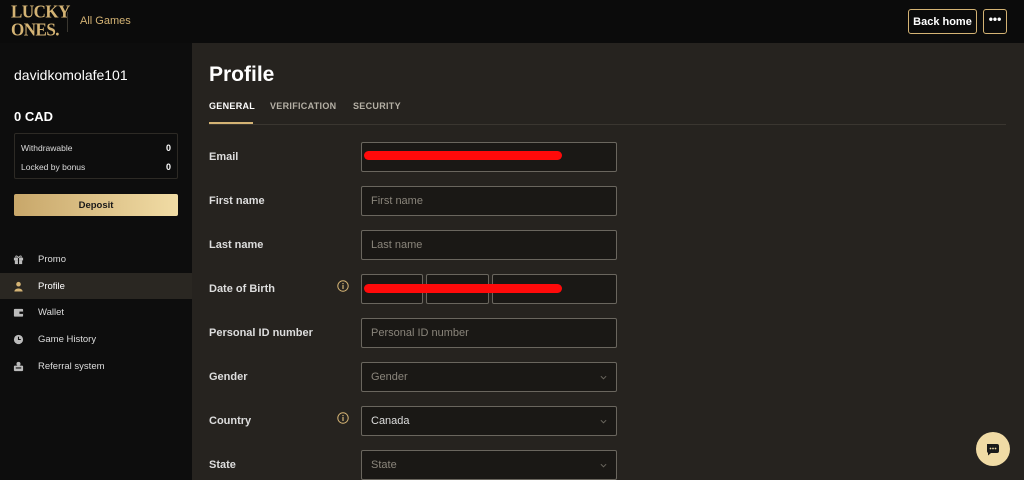  Describe the element at coordinates (35, 29) in the screenshot. I see `logo-line-2: ONES.` at that location.